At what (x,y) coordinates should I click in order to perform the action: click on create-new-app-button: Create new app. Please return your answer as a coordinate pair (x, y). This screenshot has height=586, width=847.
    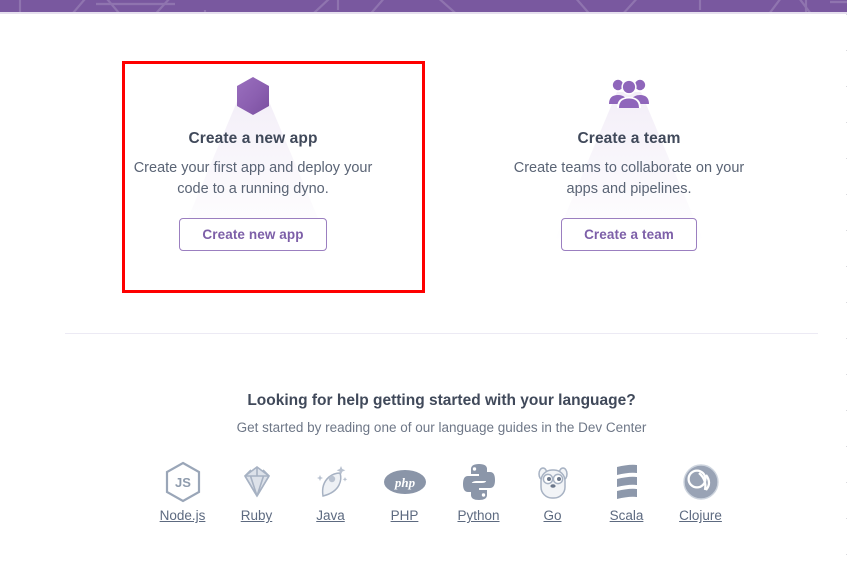
    Looking at the image, I should click on (253, 235).